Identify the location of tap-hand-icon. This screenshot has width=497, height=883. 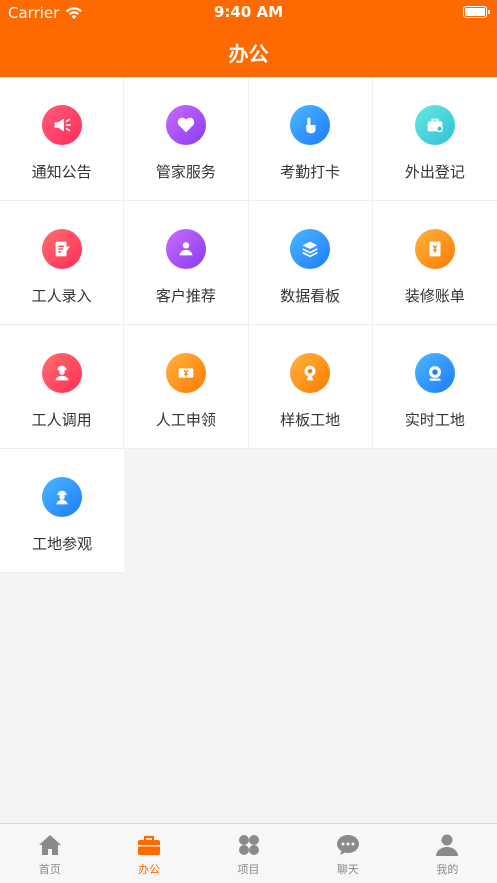
(310, 125).